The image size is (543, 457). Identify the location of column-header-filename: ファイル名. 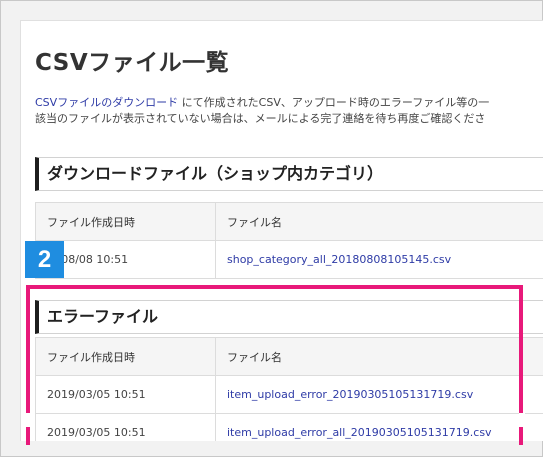
(379, 221).